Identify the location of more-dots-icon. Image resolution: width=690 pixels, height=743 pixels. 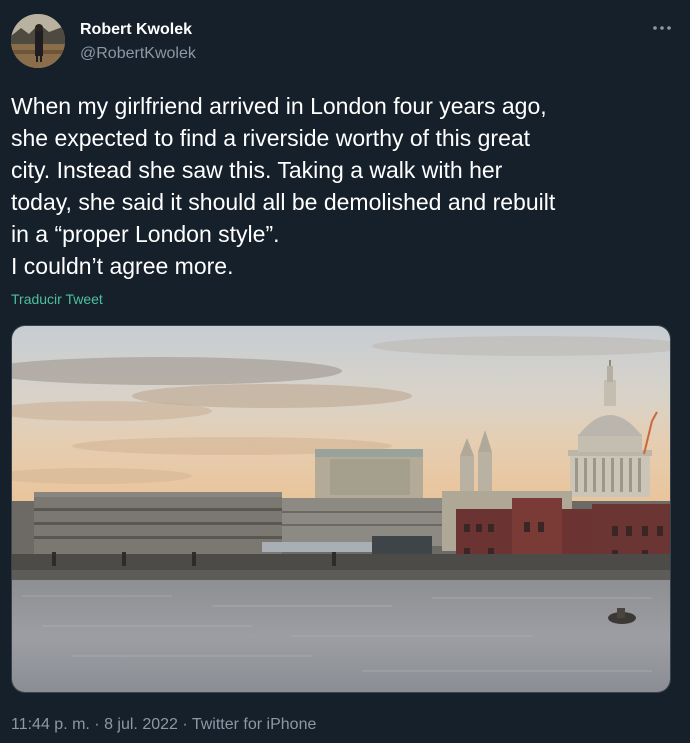
(662, 28).